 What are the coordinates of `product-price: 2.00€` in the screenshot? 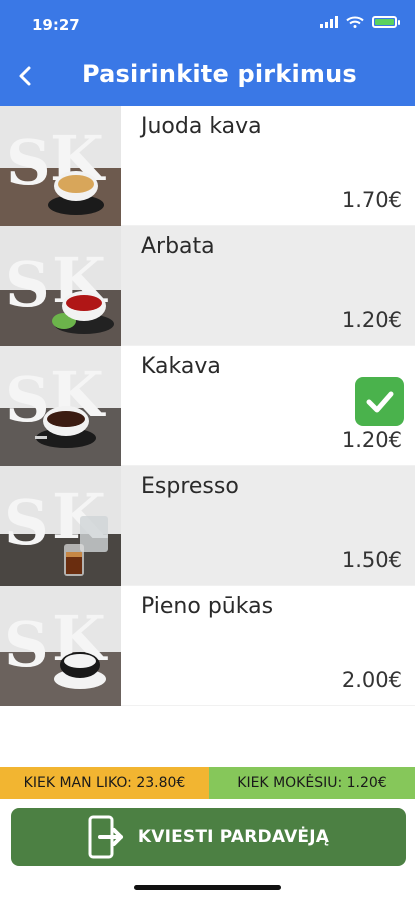 It's located at (371, 680).